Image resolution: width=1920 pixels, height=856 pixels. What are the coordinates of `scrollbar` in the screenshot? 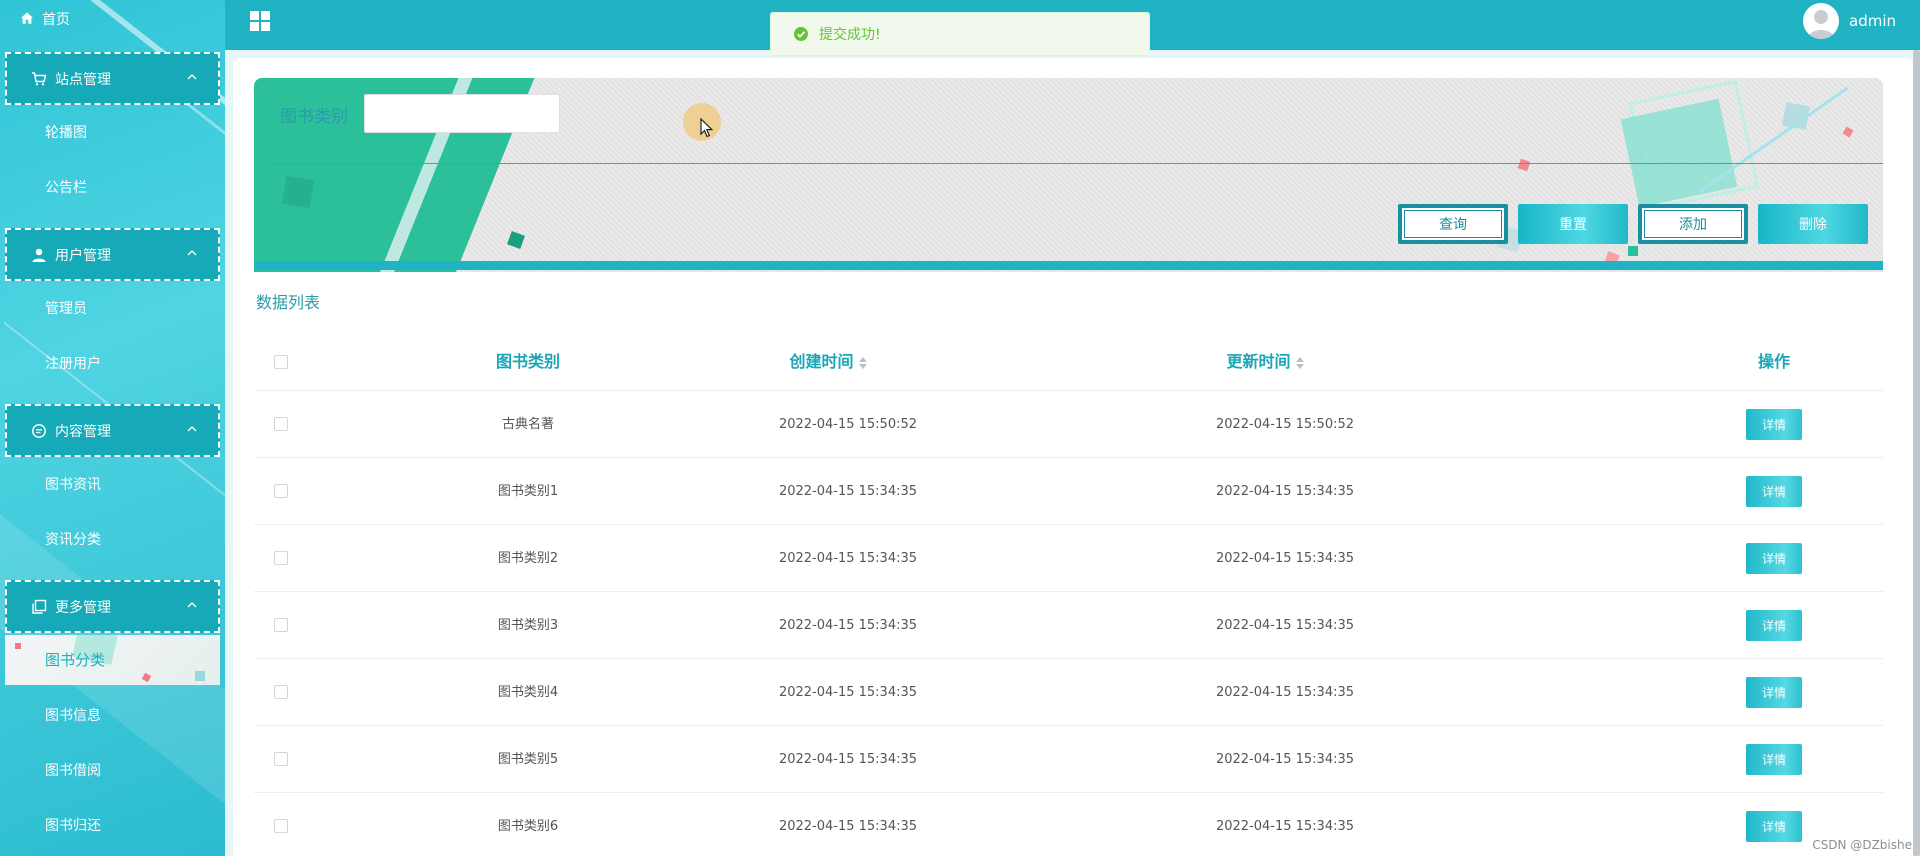 It's located at (1916, 453).